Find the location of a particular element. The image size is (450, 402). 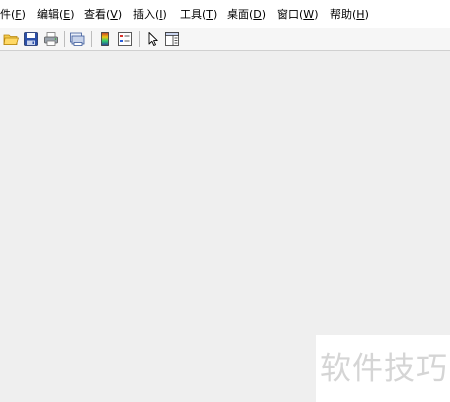

menu-window: 窗口(W) is located at coordinates (297, 15).